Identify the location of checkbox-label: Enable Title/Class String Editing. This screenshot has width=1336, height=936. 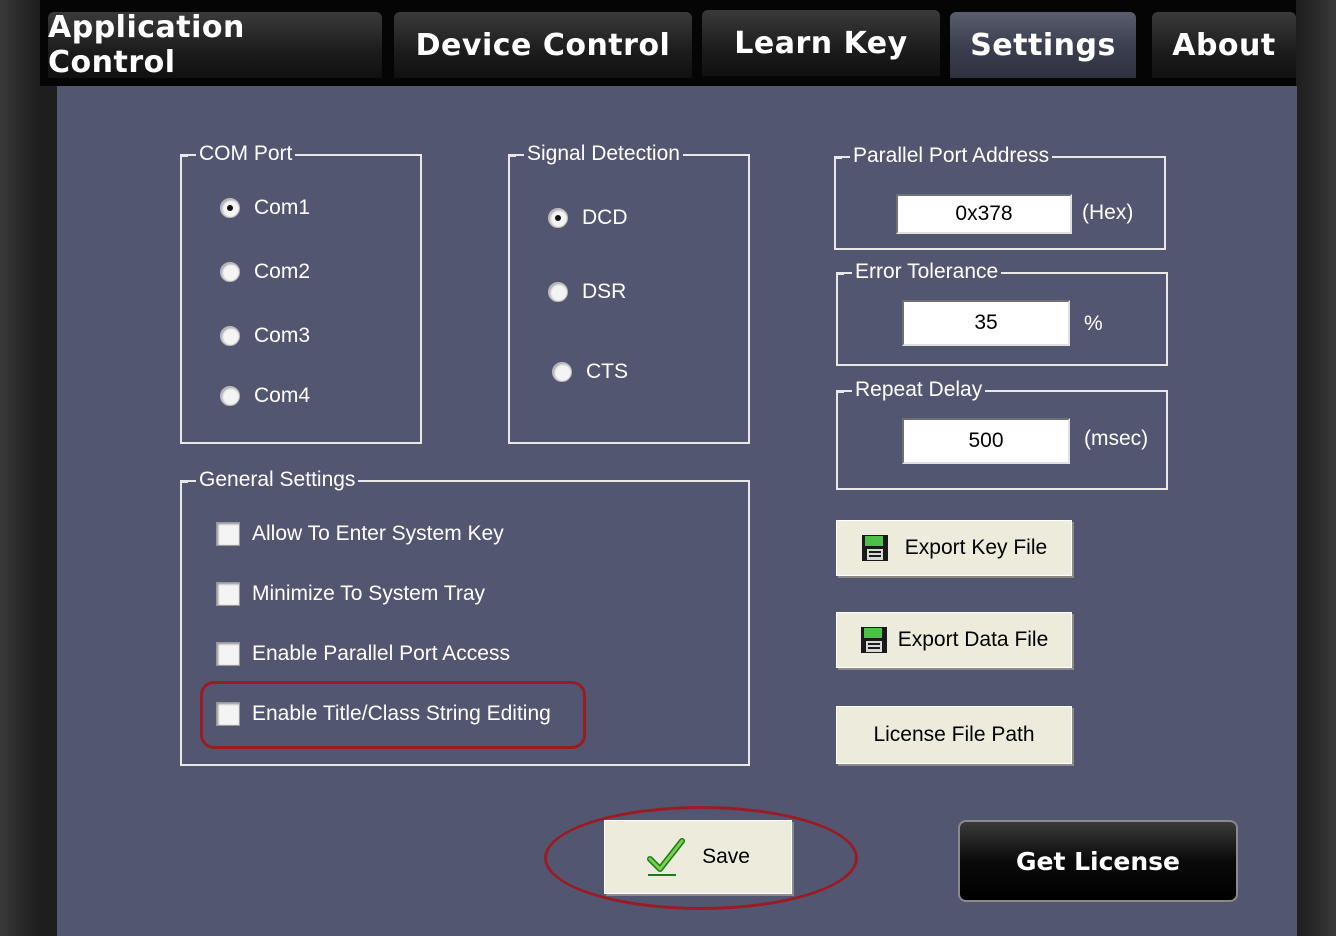
(401, 713).